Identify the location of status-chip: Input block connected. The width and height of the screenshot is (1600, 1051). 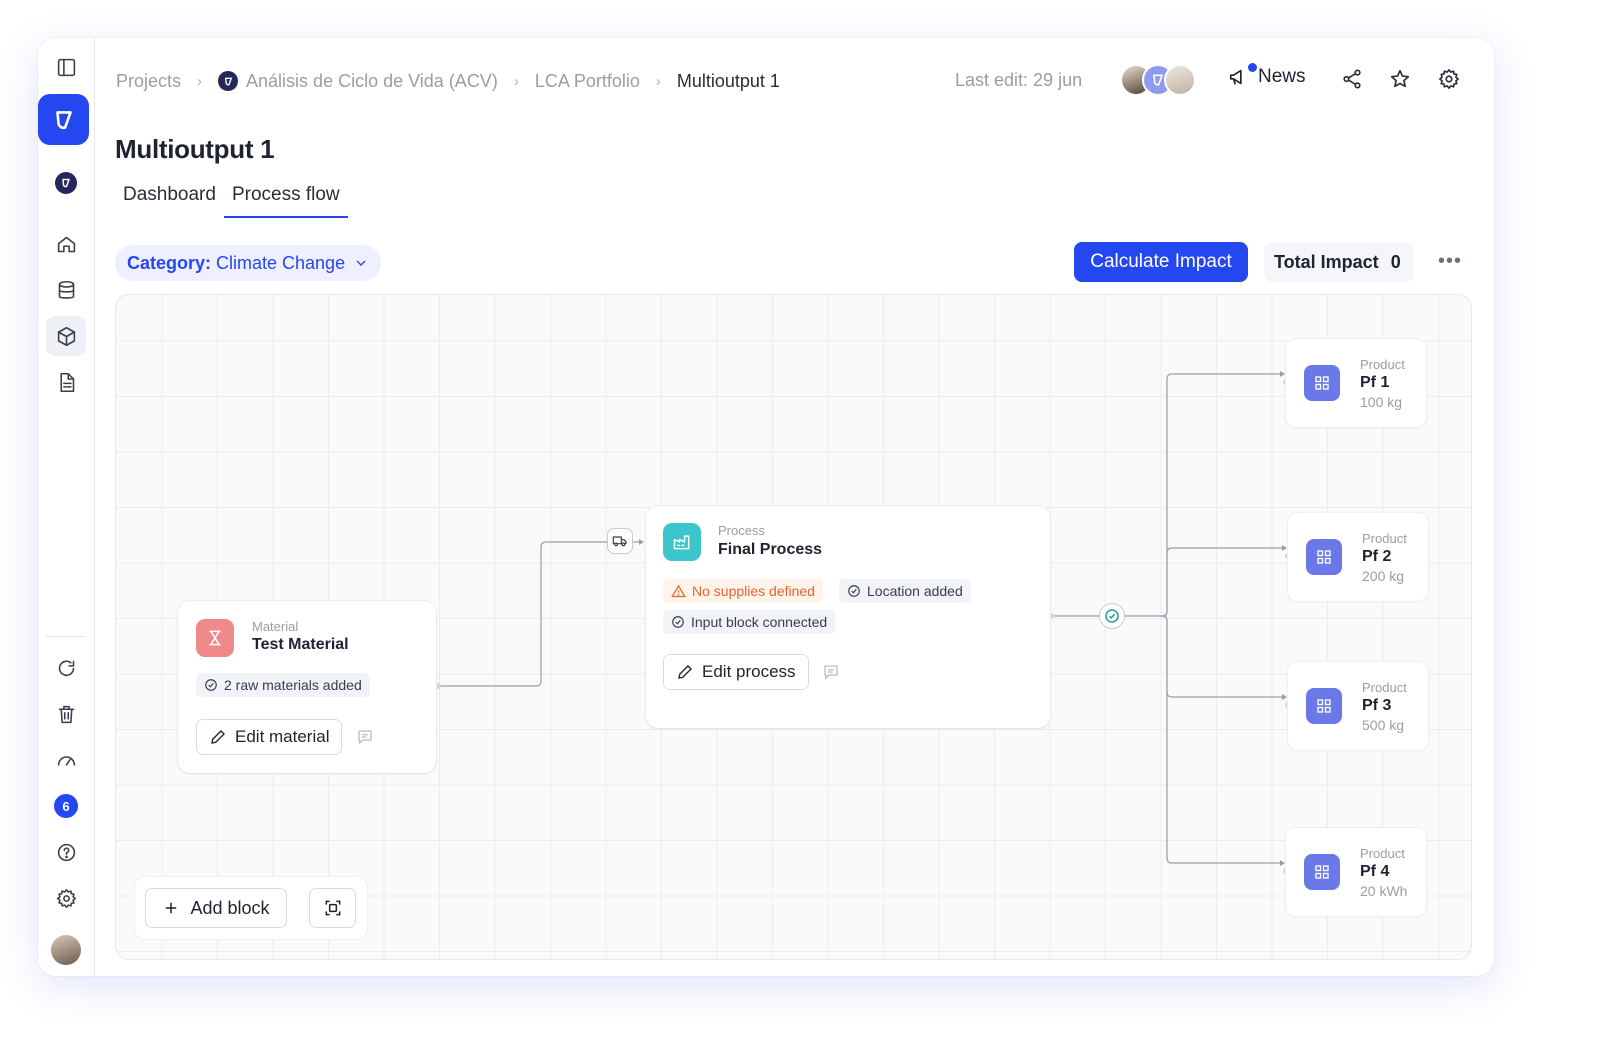
(749, 622).